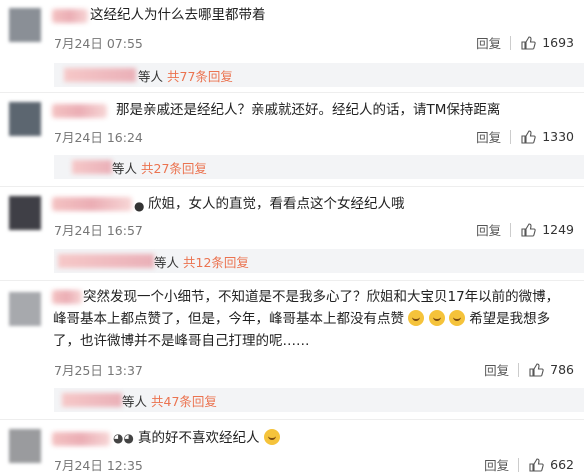 Image resolution: width=584 pixels, height=474 pixels. What do you see at coordinates (216, 262) in the screenshot?
I see `sub-reply-count-link: 共12条回复` at bounding box center [216, 262].